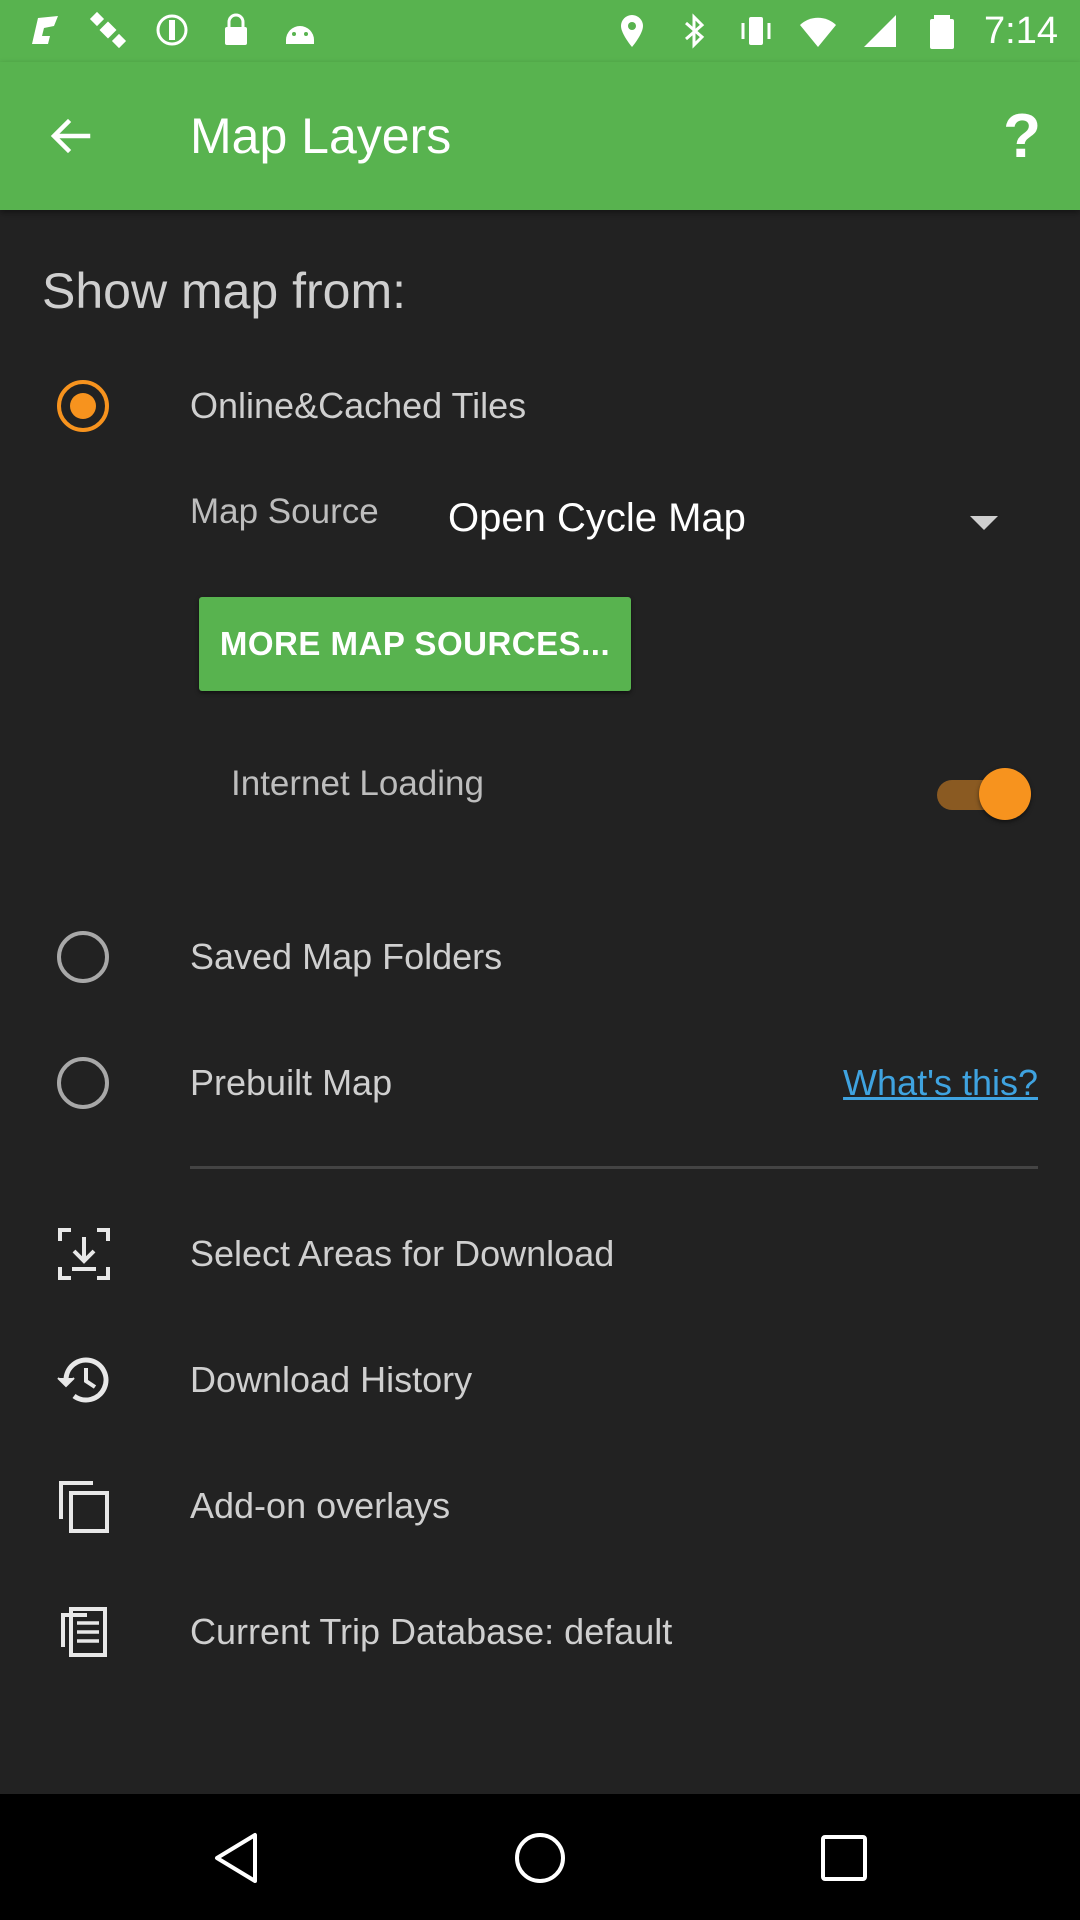 The width and height of the screenshot is (1080, 1920). What do you see at coordinates (358, 406) in the screenshot?
I see `online-cached-label: Online&Cached Tiles` at bounding box center [358, 406].